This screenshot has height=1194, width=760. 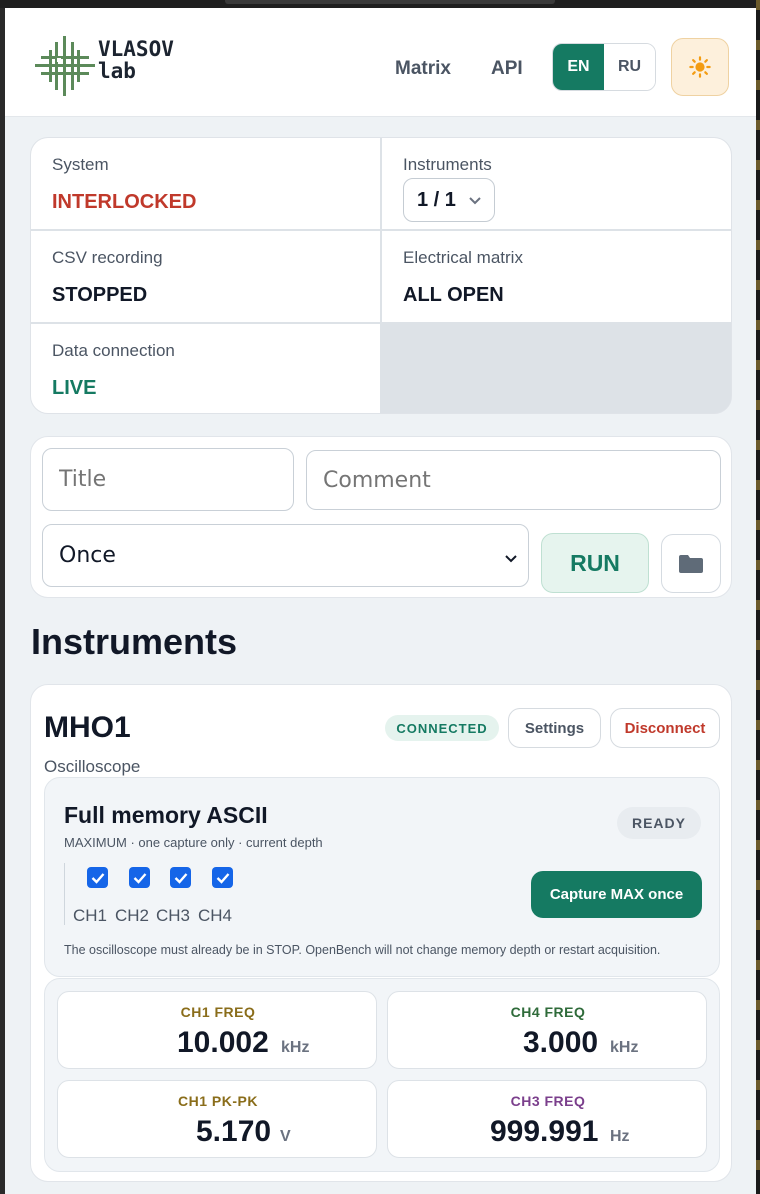 I want to click on logo-text-line1: VLASOV, so click(x=136, y=49).